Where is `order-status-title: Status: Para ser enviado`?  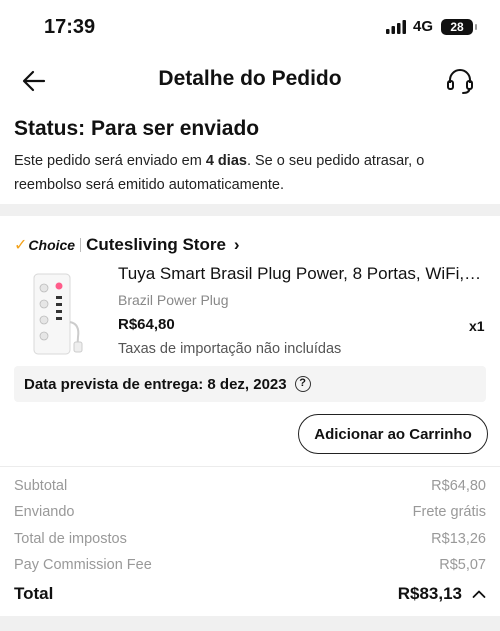 order-status-title: Status: Para ser enviado is located at coordinates (137, 128).